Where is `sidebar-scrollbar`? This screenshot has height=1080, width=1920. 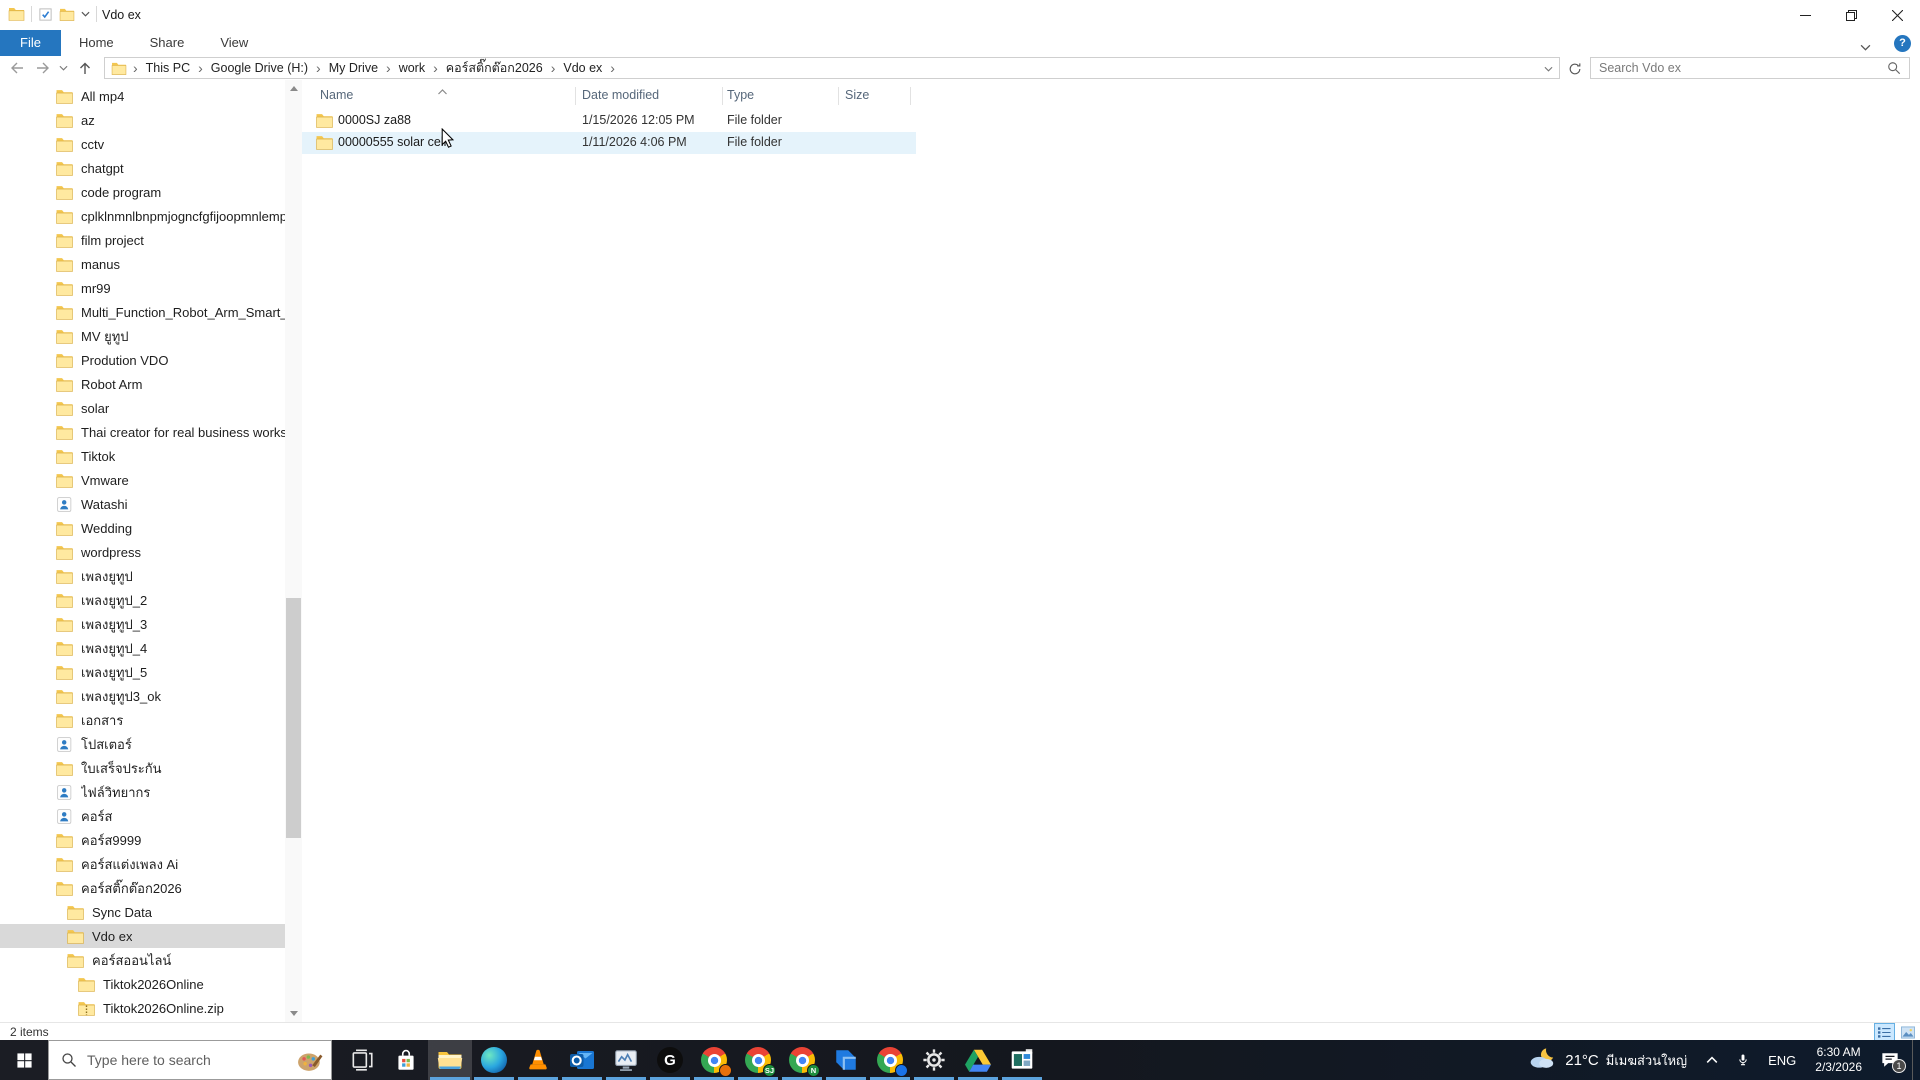
sidebar-scrollbar is located at coordinates (293, 551).